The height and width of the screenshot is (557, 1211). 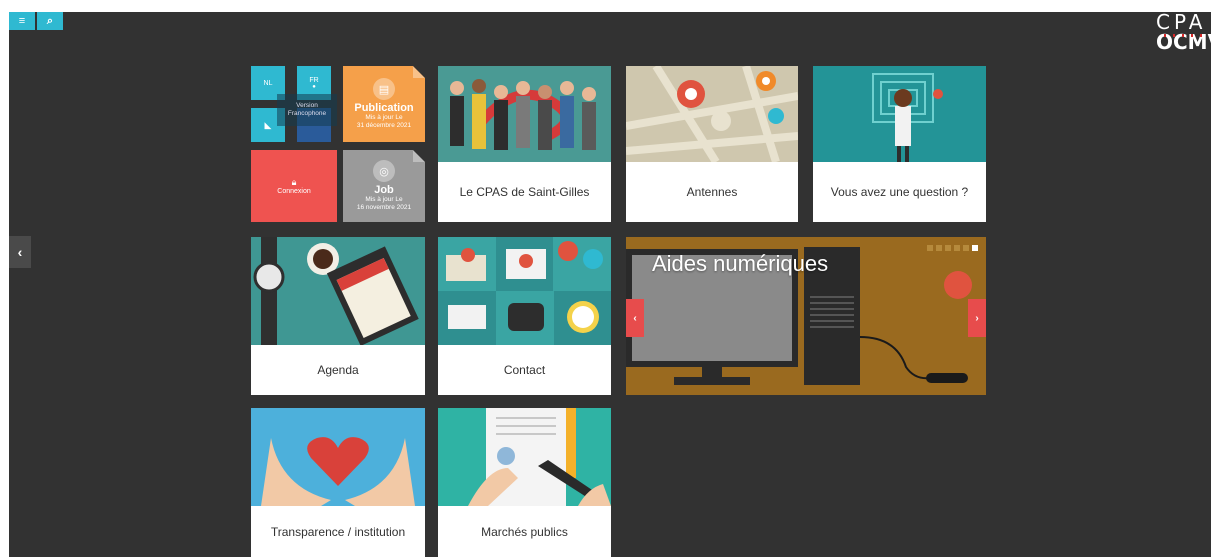 What do you see at coordinates (294, 191) in the screenshot?
I see `connexion-label: Connexion` at bounding box center [294, 191].